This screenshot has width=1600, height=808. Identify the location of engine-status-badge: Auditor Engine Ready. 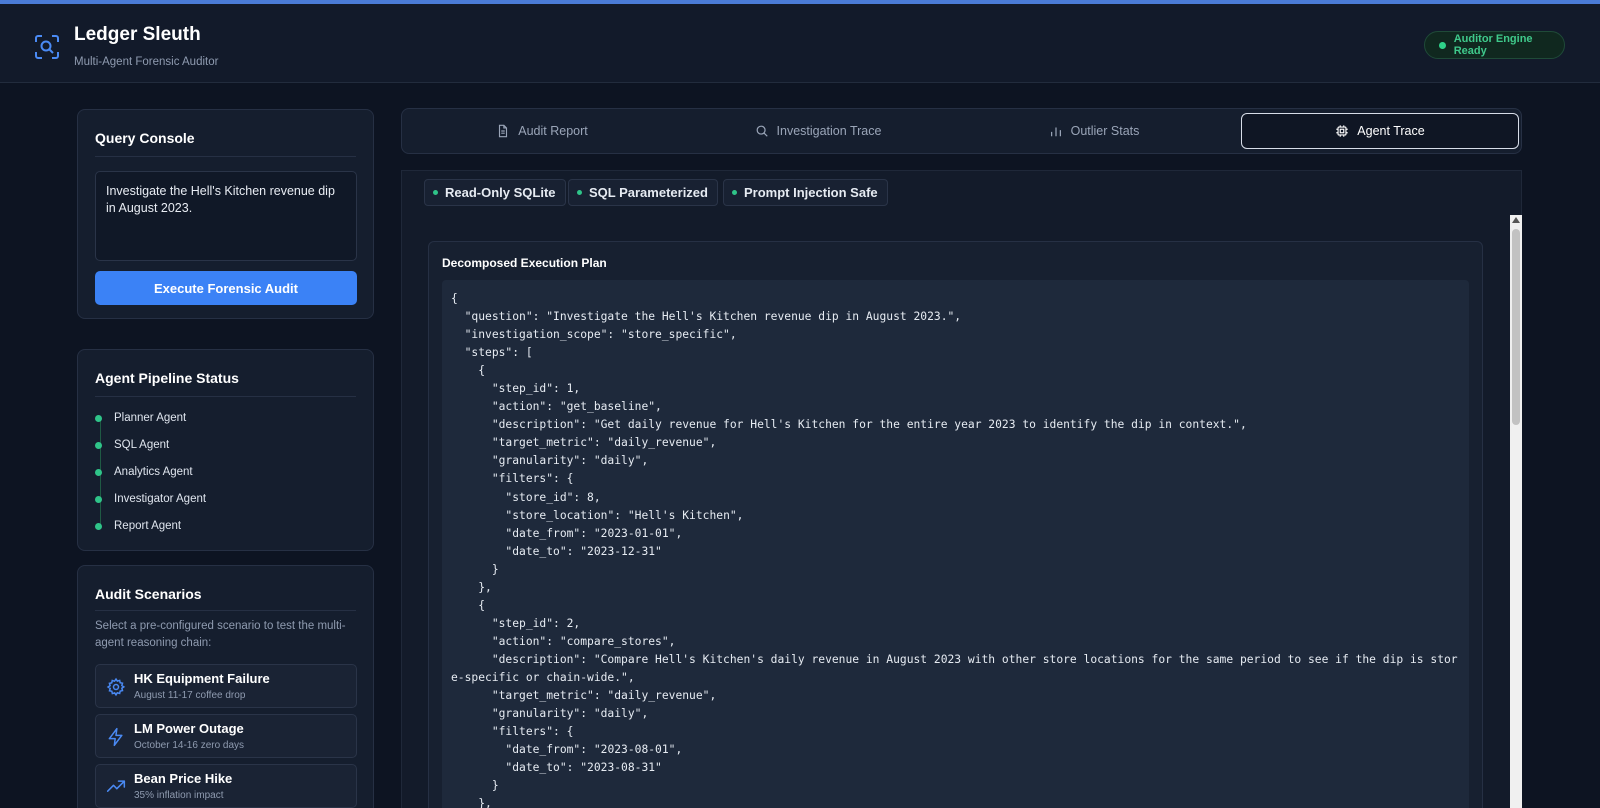
(1494, 45).